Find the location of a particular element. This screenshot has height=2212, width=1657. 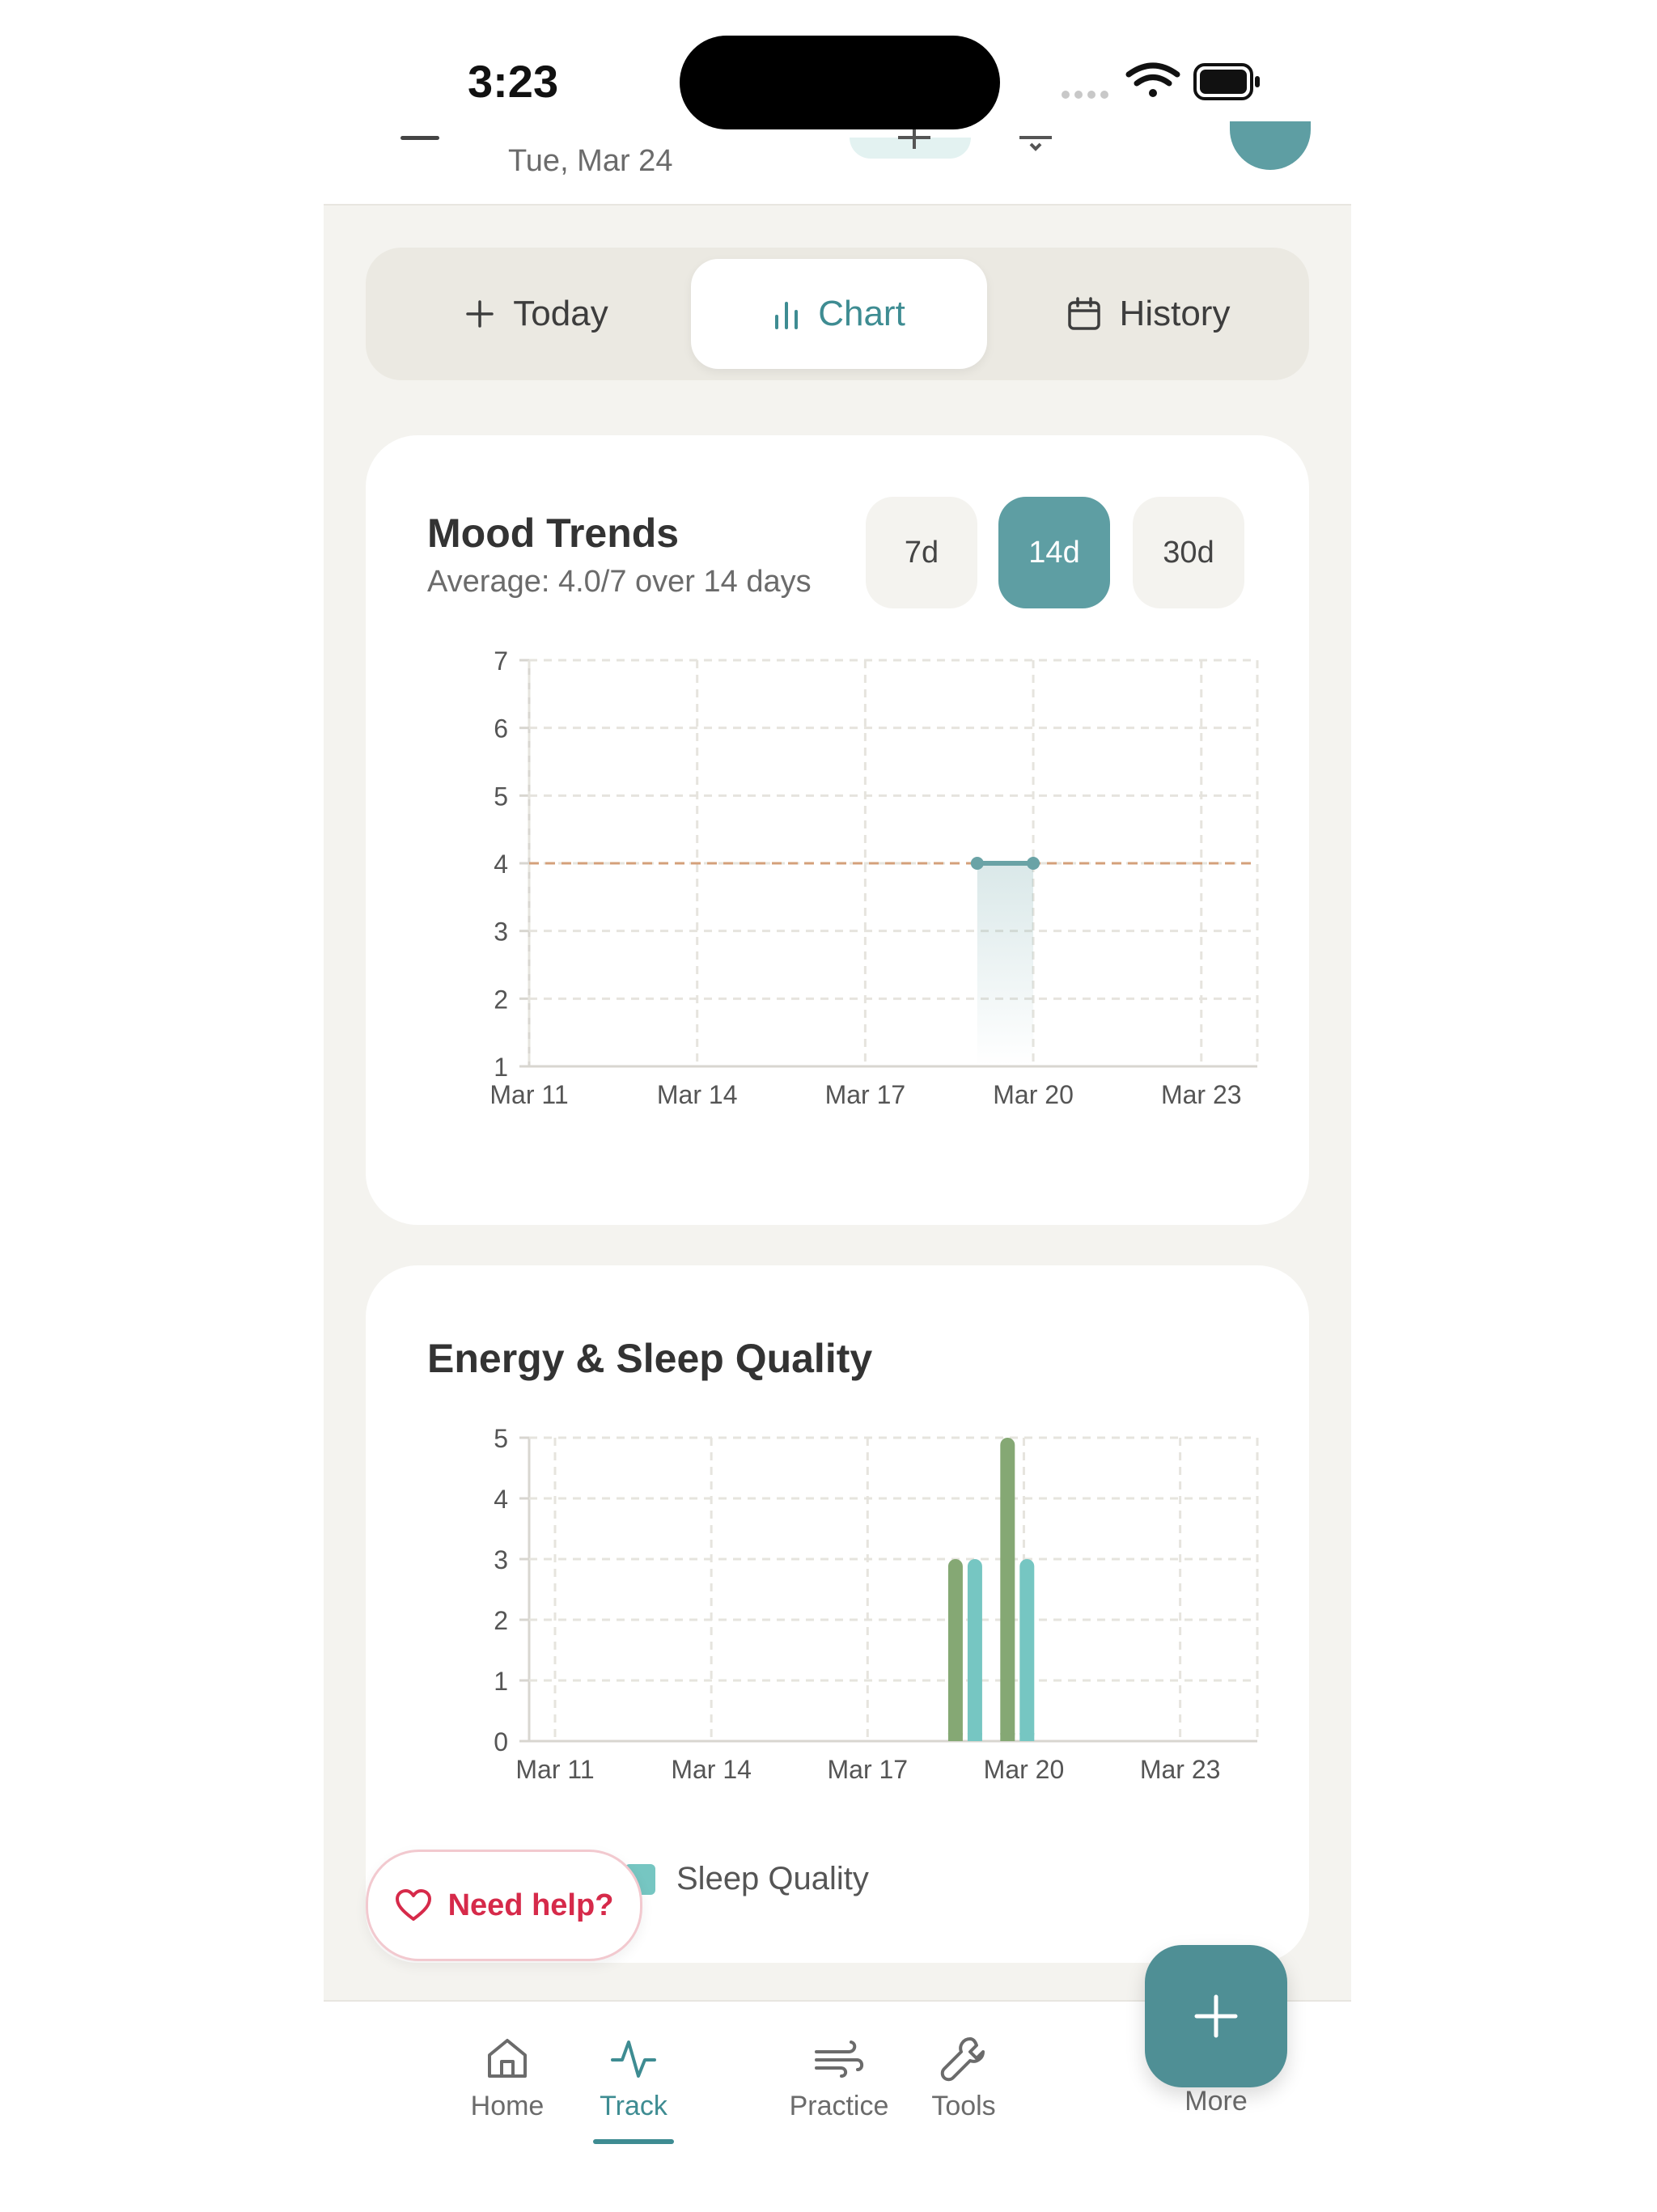

wrench-icon is located at coordinates (963, 2059).